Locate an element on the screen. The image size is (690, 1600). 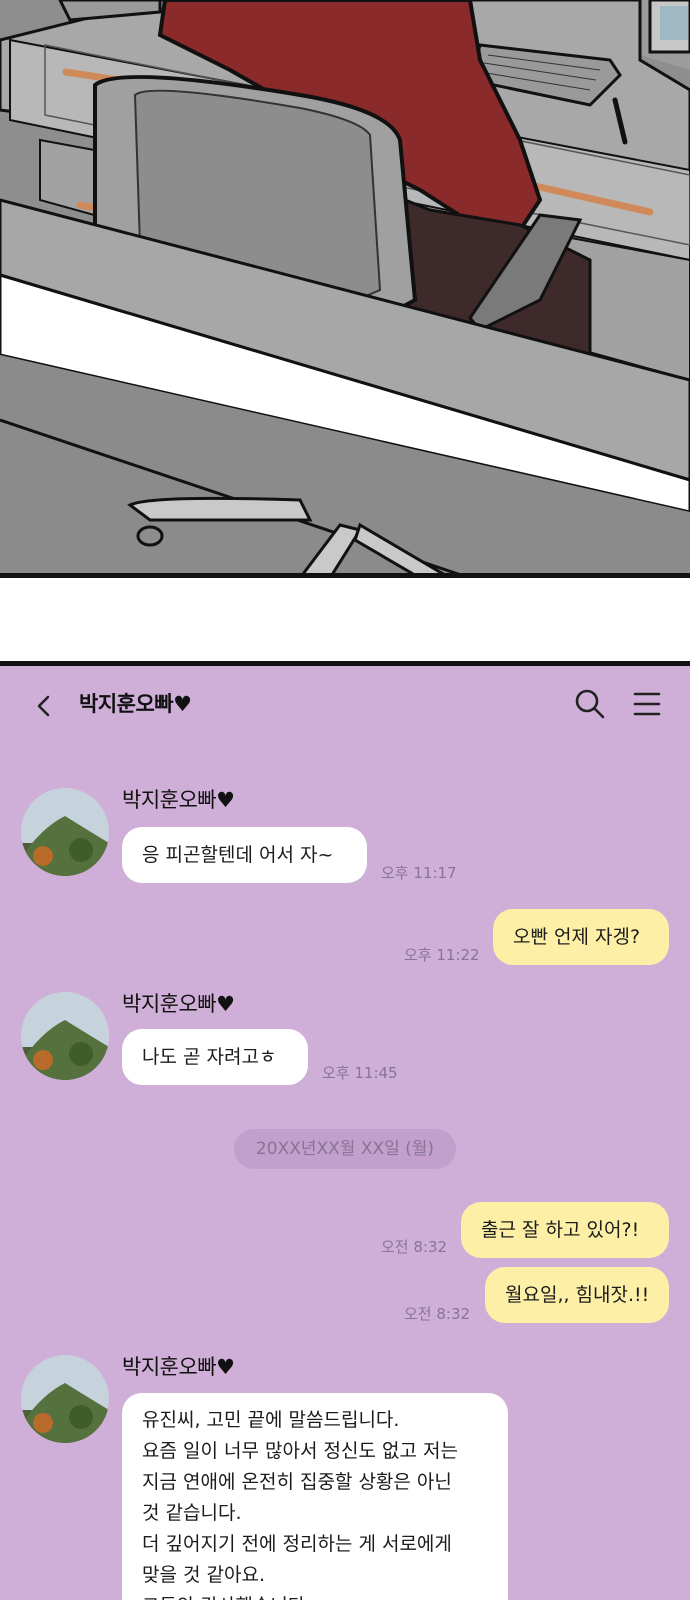
menu-icon is located at coordinates (647, 704).